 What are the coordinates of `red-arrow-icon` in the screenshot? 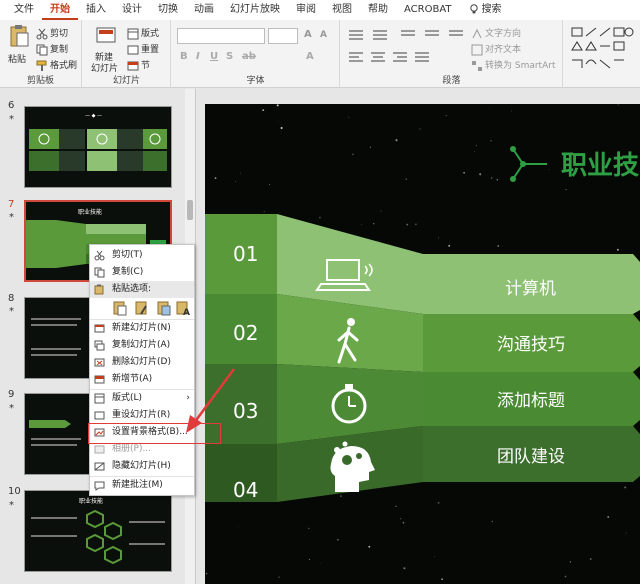 It's located at (211, 400).